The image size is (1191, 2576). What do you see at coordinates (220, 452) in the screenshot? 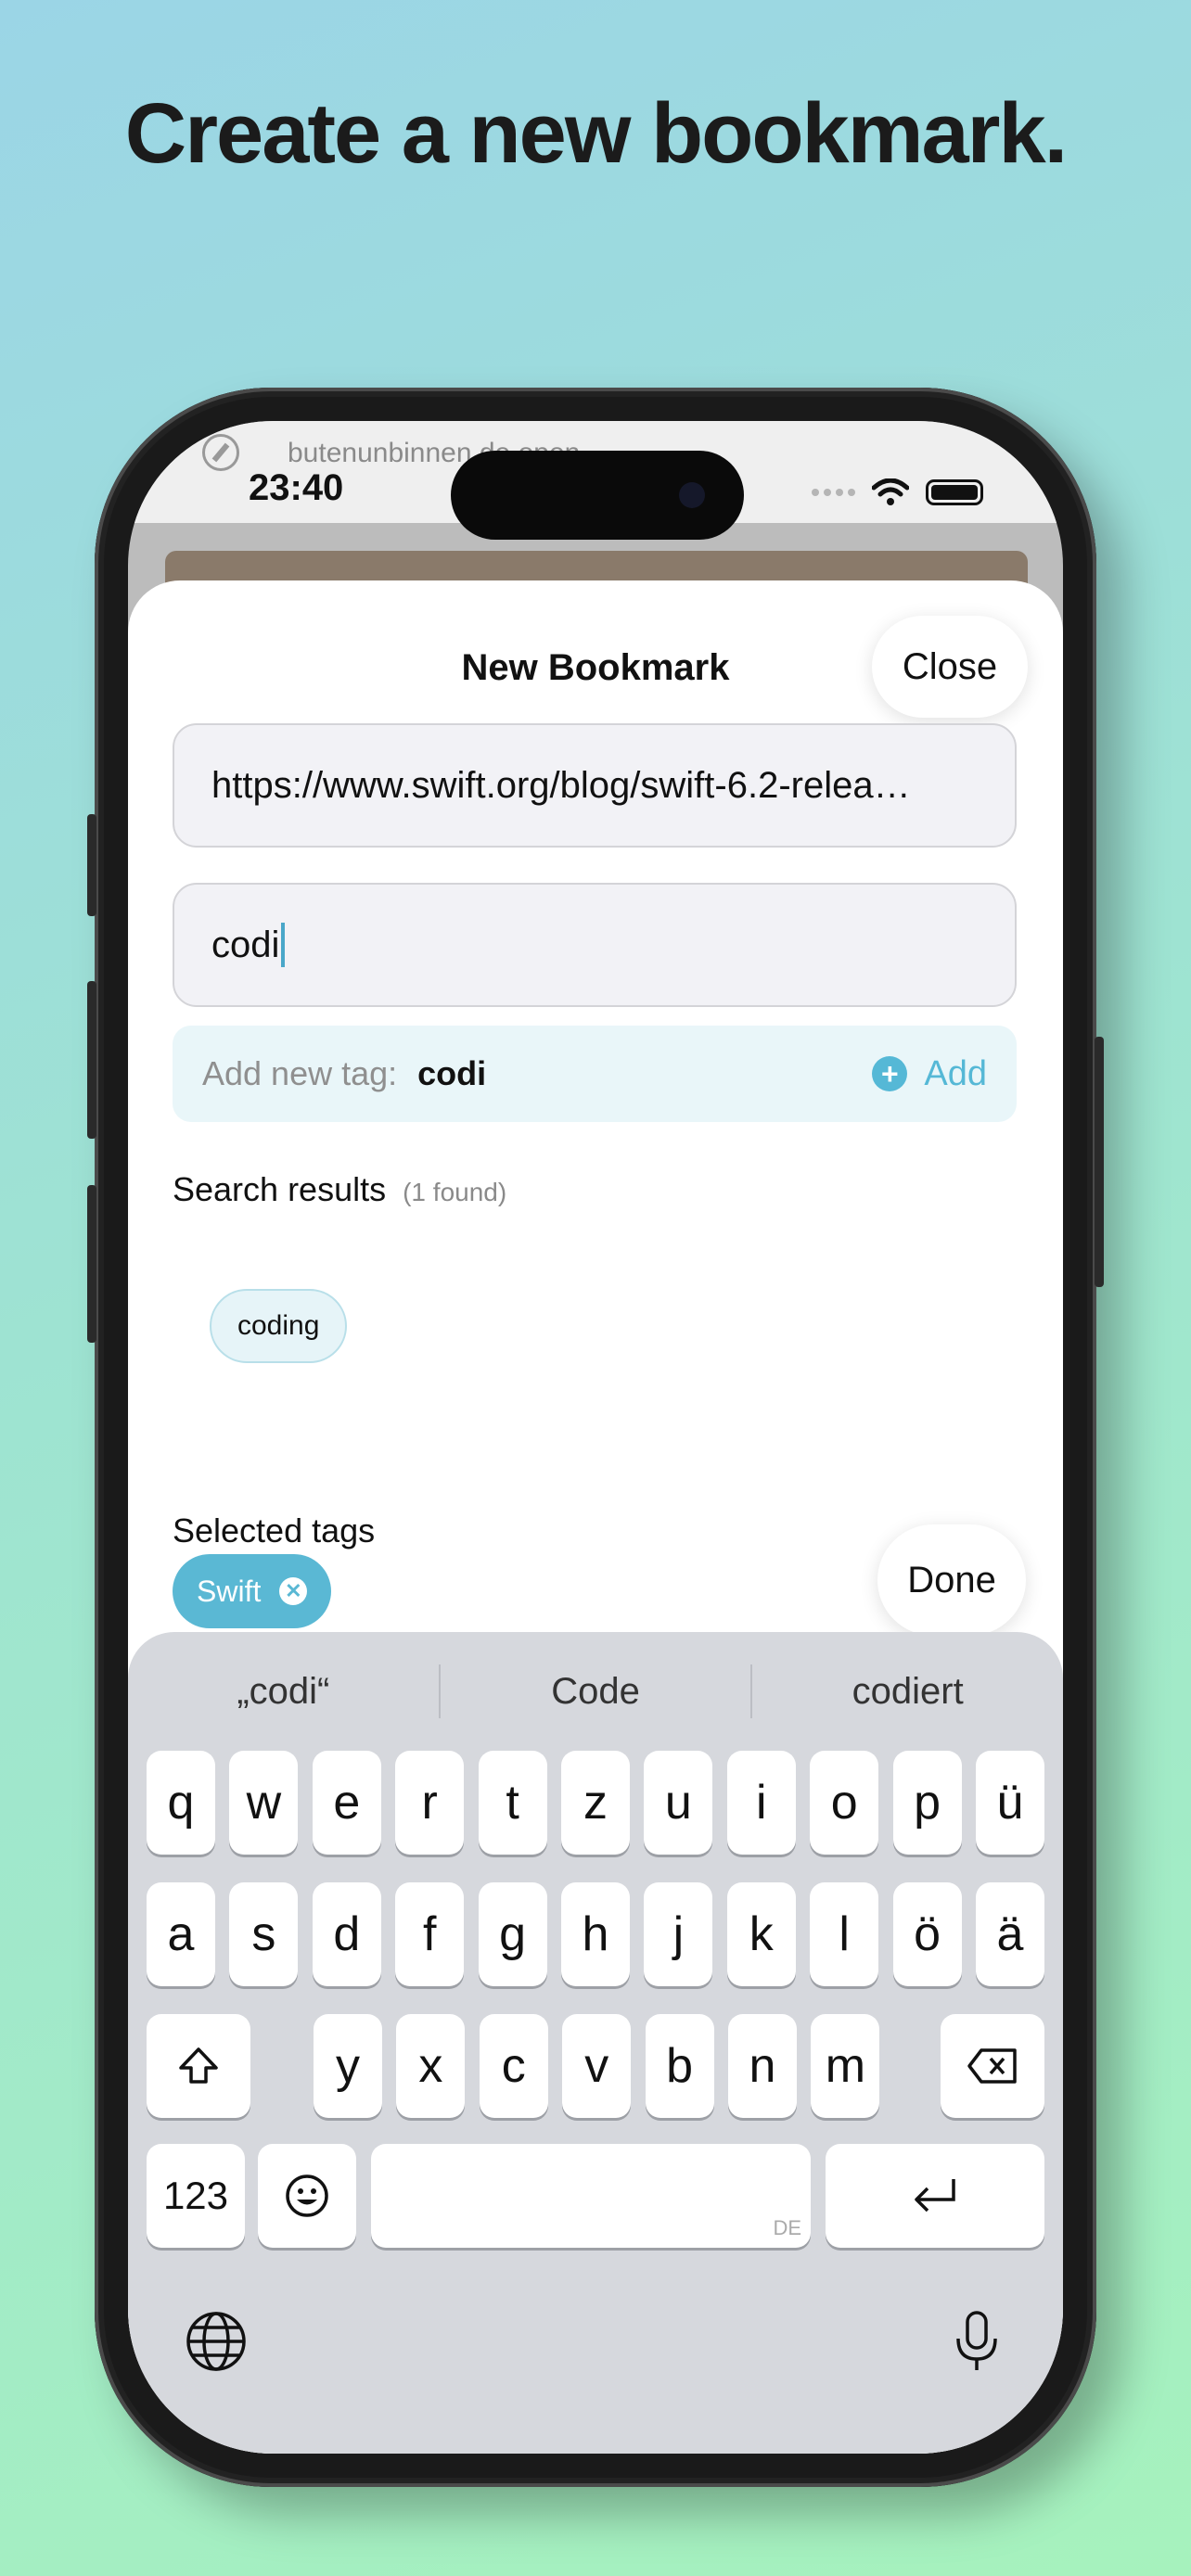
I see `compass-icon` at bounding box center [220, 452].